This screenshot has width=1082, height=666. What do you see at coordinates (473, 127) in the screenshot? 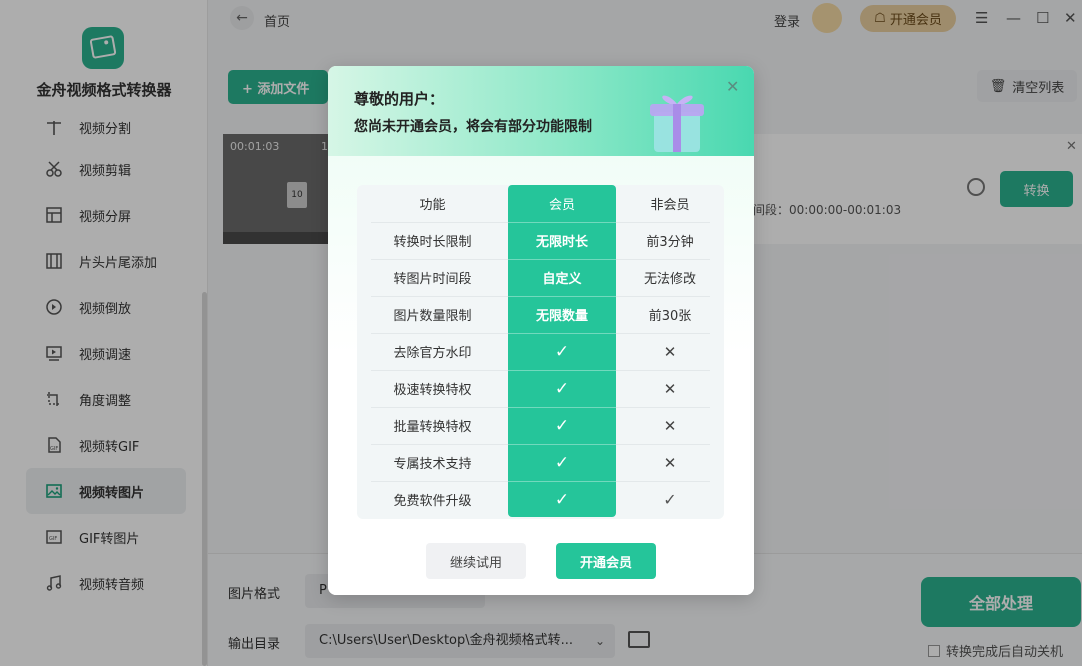
I see `modal-notice: 您尚未开通会员，将会有部分功能限制` at bounding box center [473, 127].